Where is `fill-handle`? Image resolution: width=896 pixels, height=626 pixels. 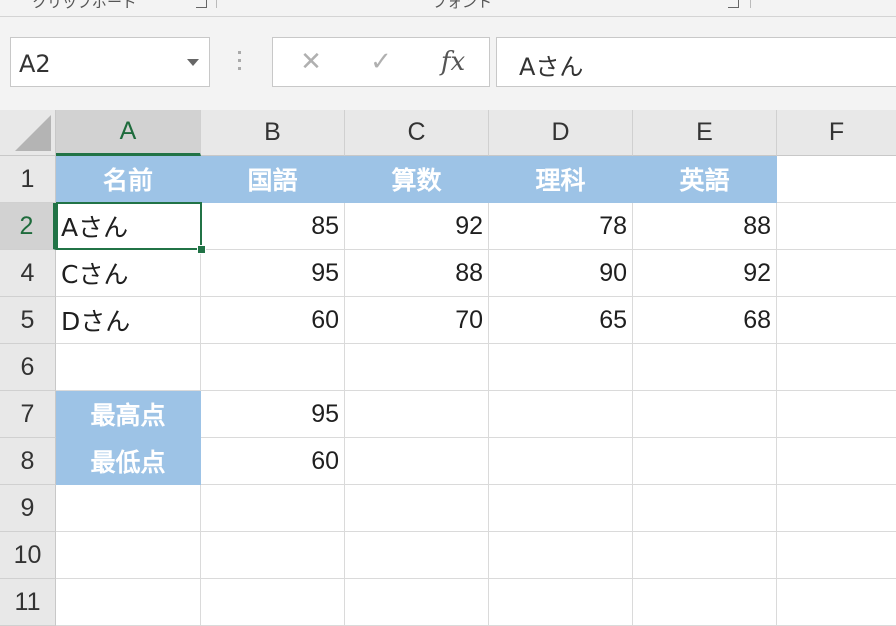 fill-handle is located at coordinates (201, 249).